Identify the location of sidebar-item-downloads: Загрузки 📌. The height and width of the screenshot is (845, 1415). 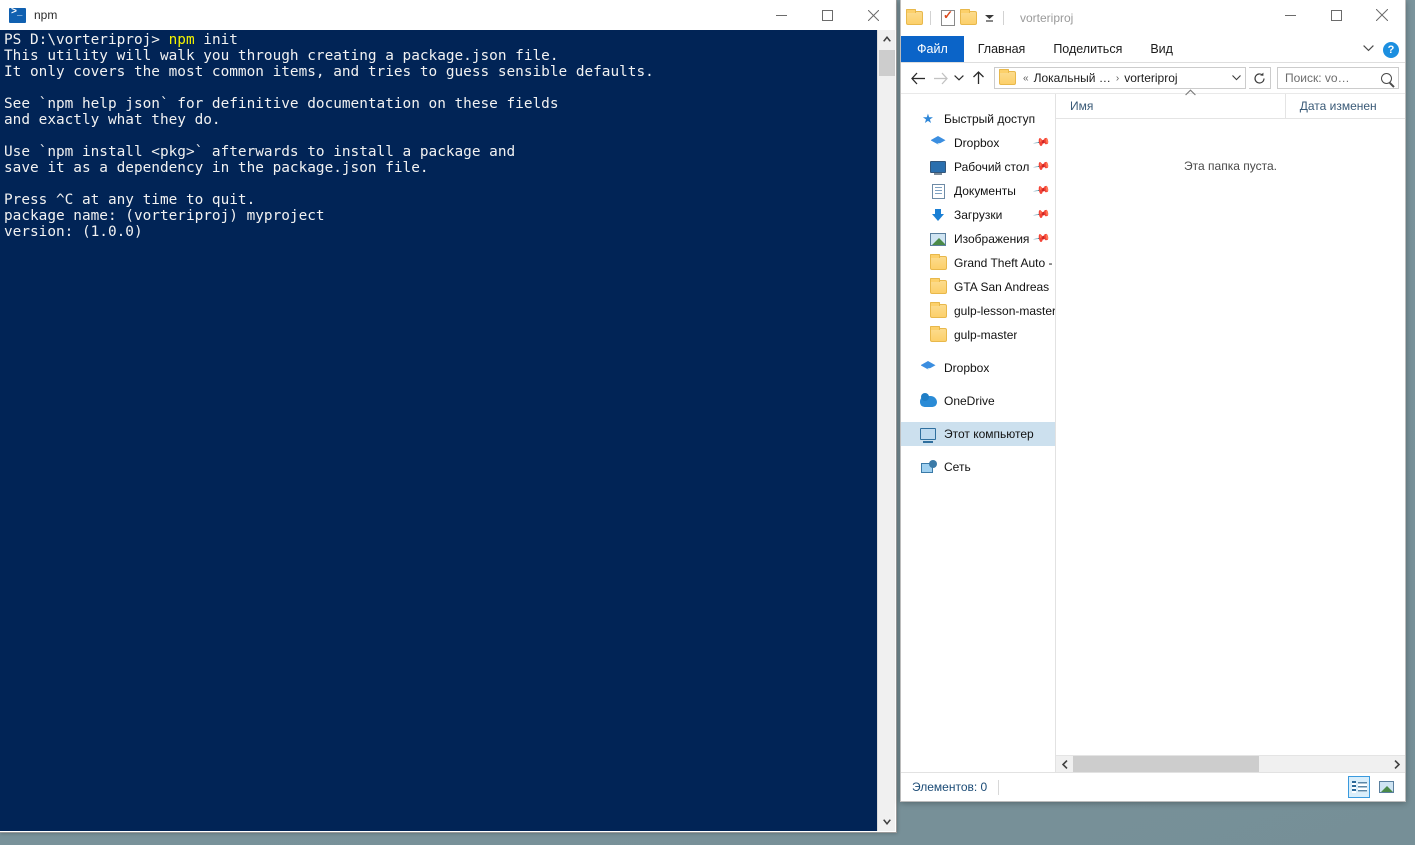
(978, 215).